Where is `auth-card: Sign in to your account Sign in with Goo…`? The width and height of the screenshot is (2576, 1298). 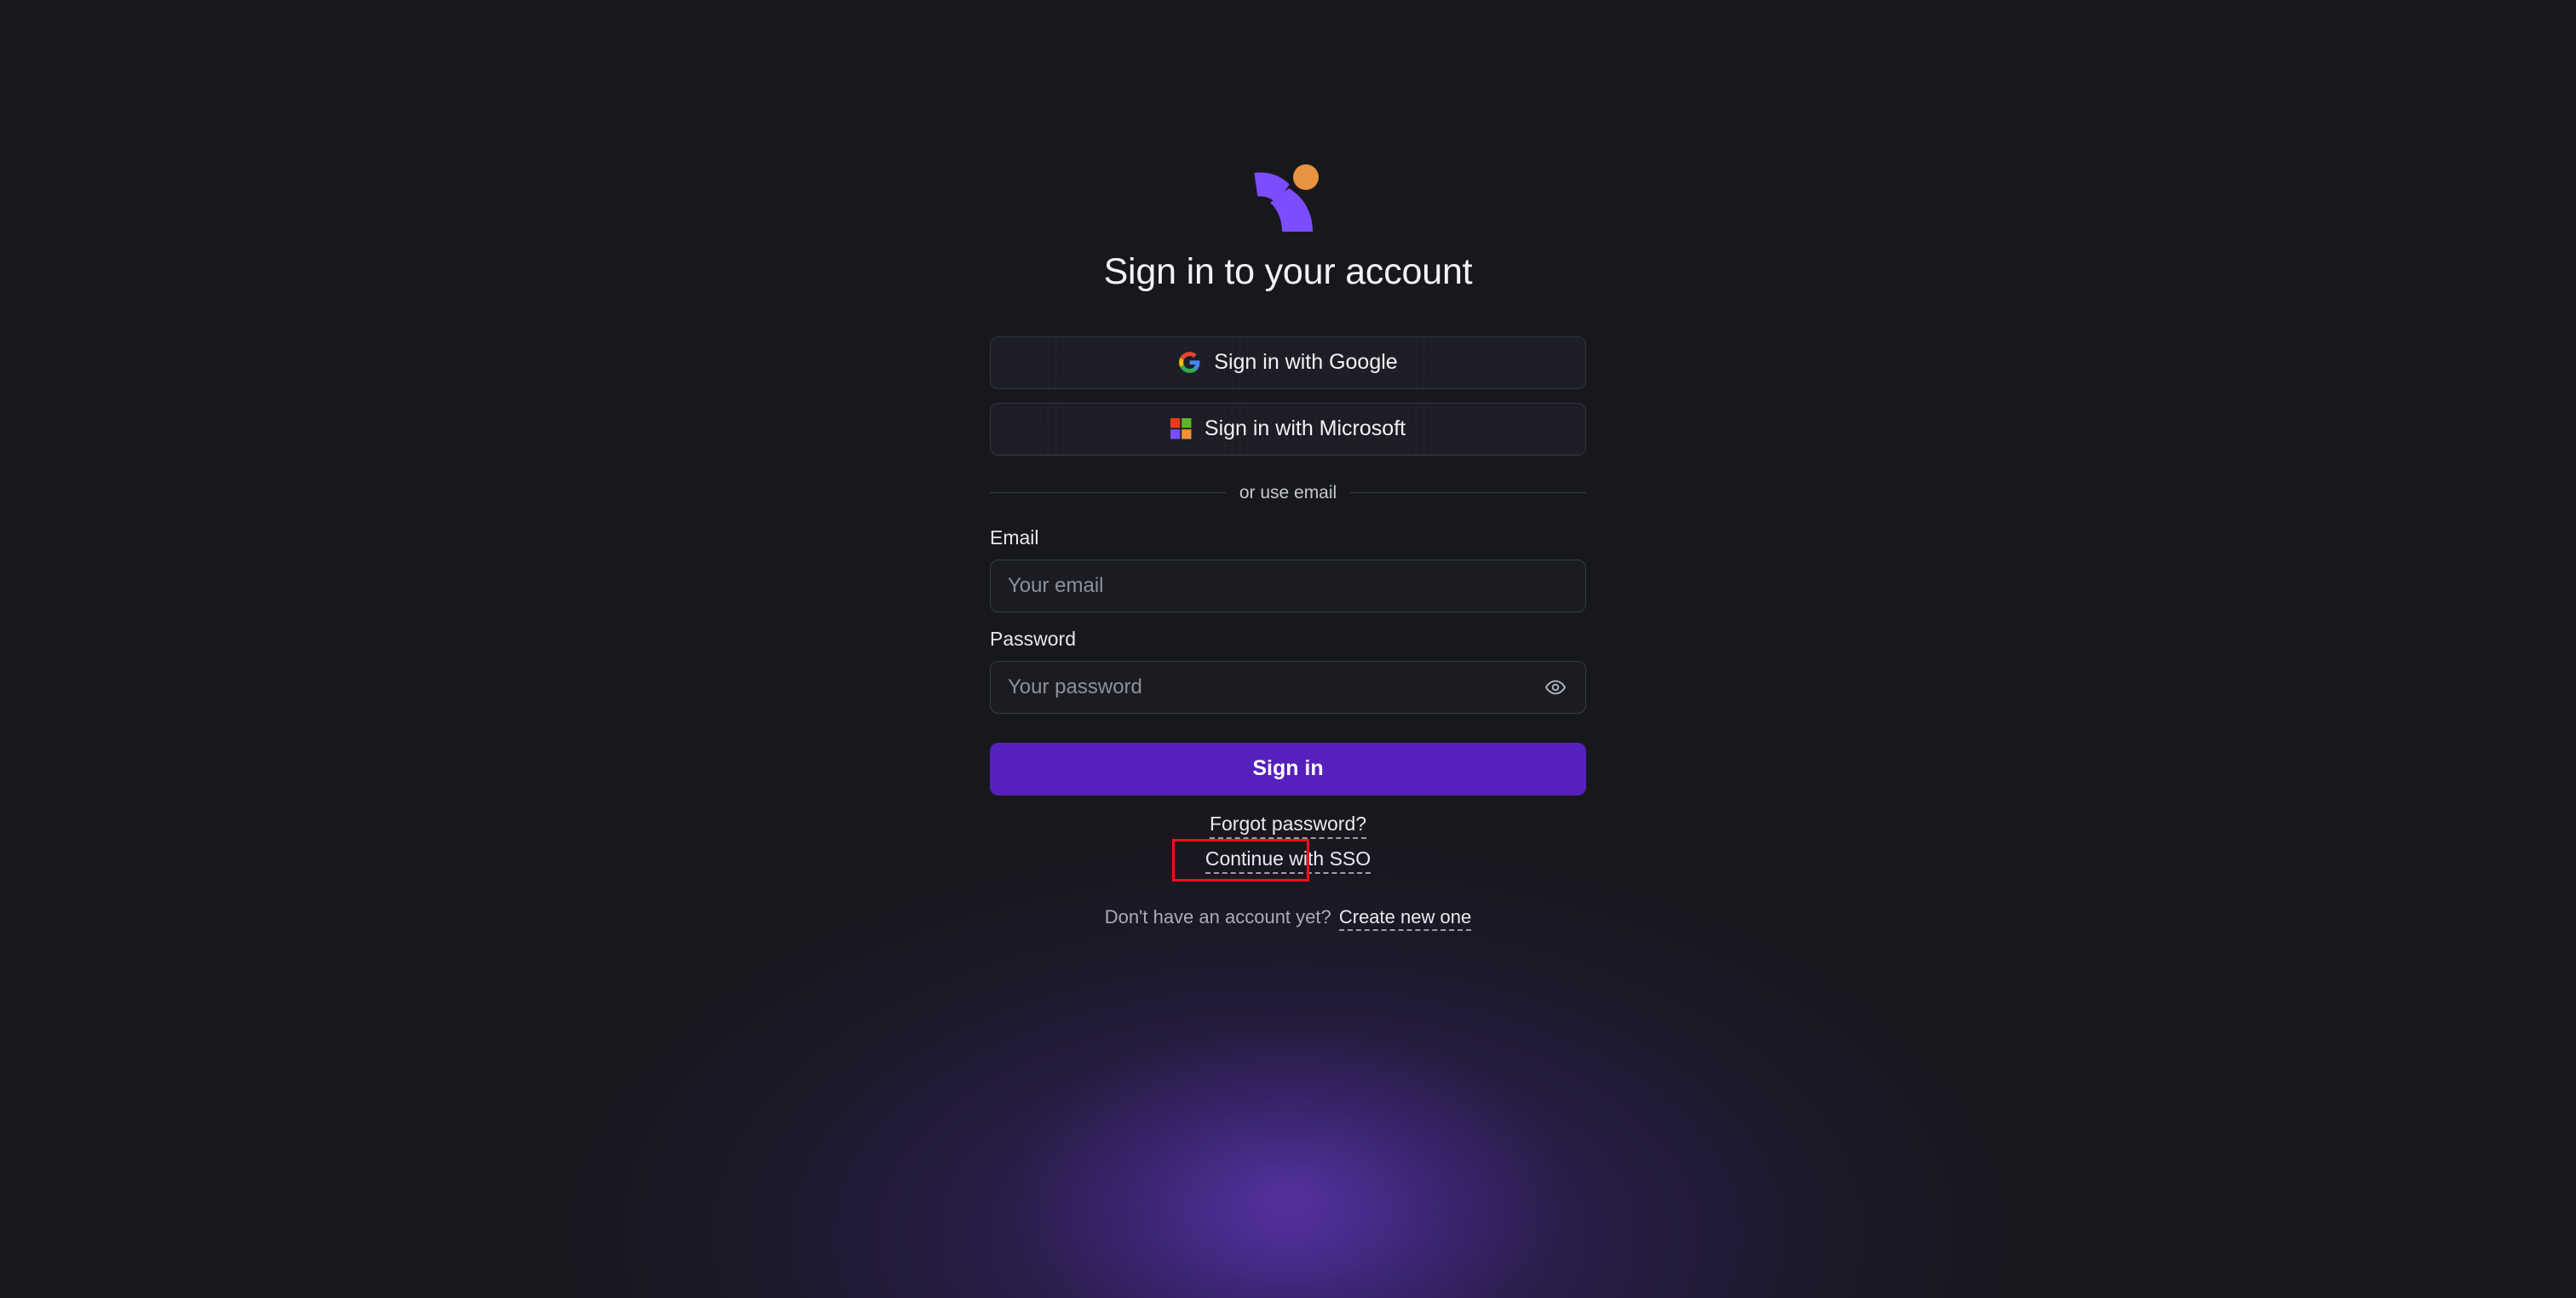
auth-card: Sign in to your account Sign in with Goo… is located at coordinates (1288, 547).